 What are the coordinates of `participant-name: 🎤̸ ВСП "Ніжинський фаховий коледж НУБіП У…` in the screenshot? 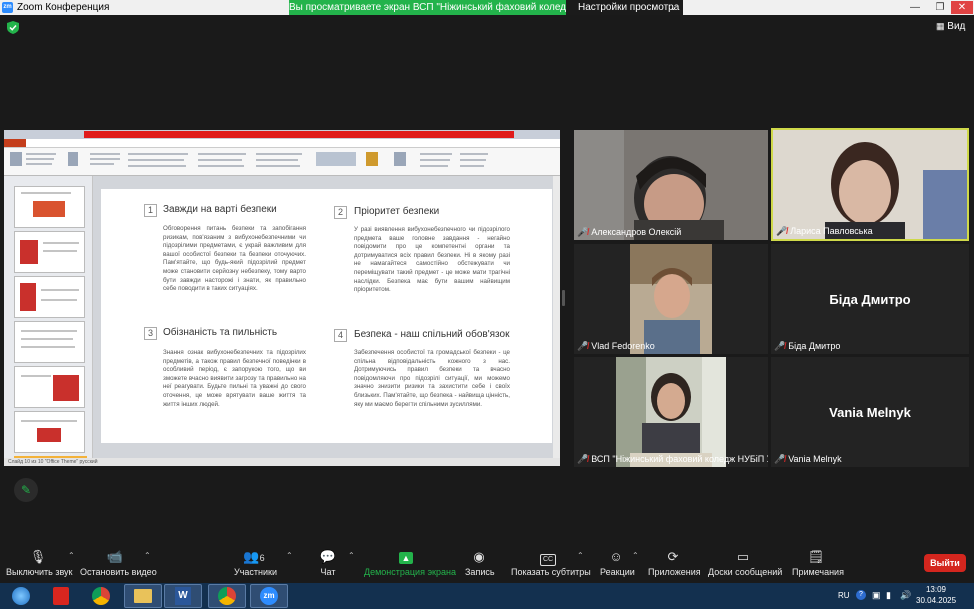 It's located at (672, 459).